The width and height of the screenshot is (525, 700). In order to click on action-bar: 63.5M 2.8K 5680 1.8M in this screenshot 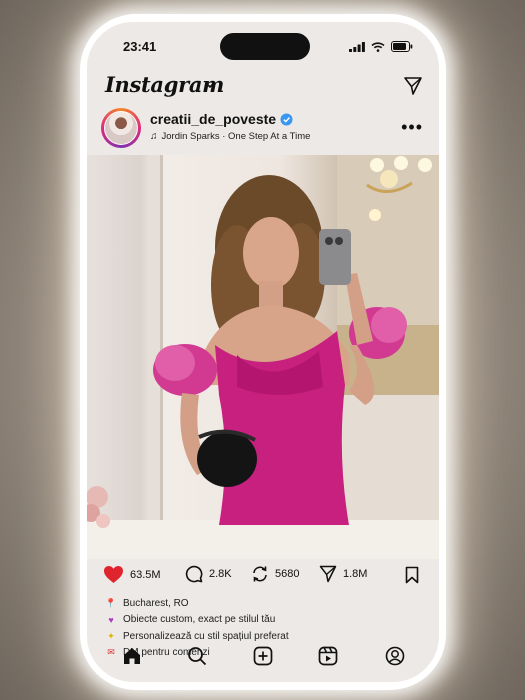, I will do `click(263, 576)`.